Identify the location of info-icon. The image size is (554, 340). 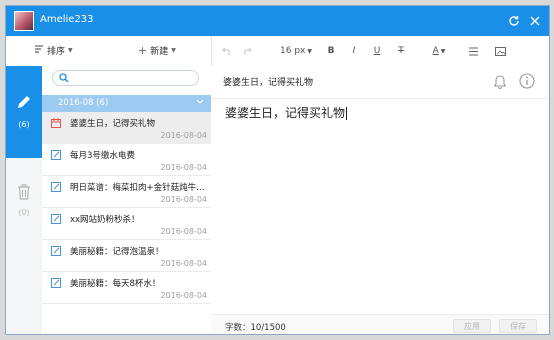
(527, 82).